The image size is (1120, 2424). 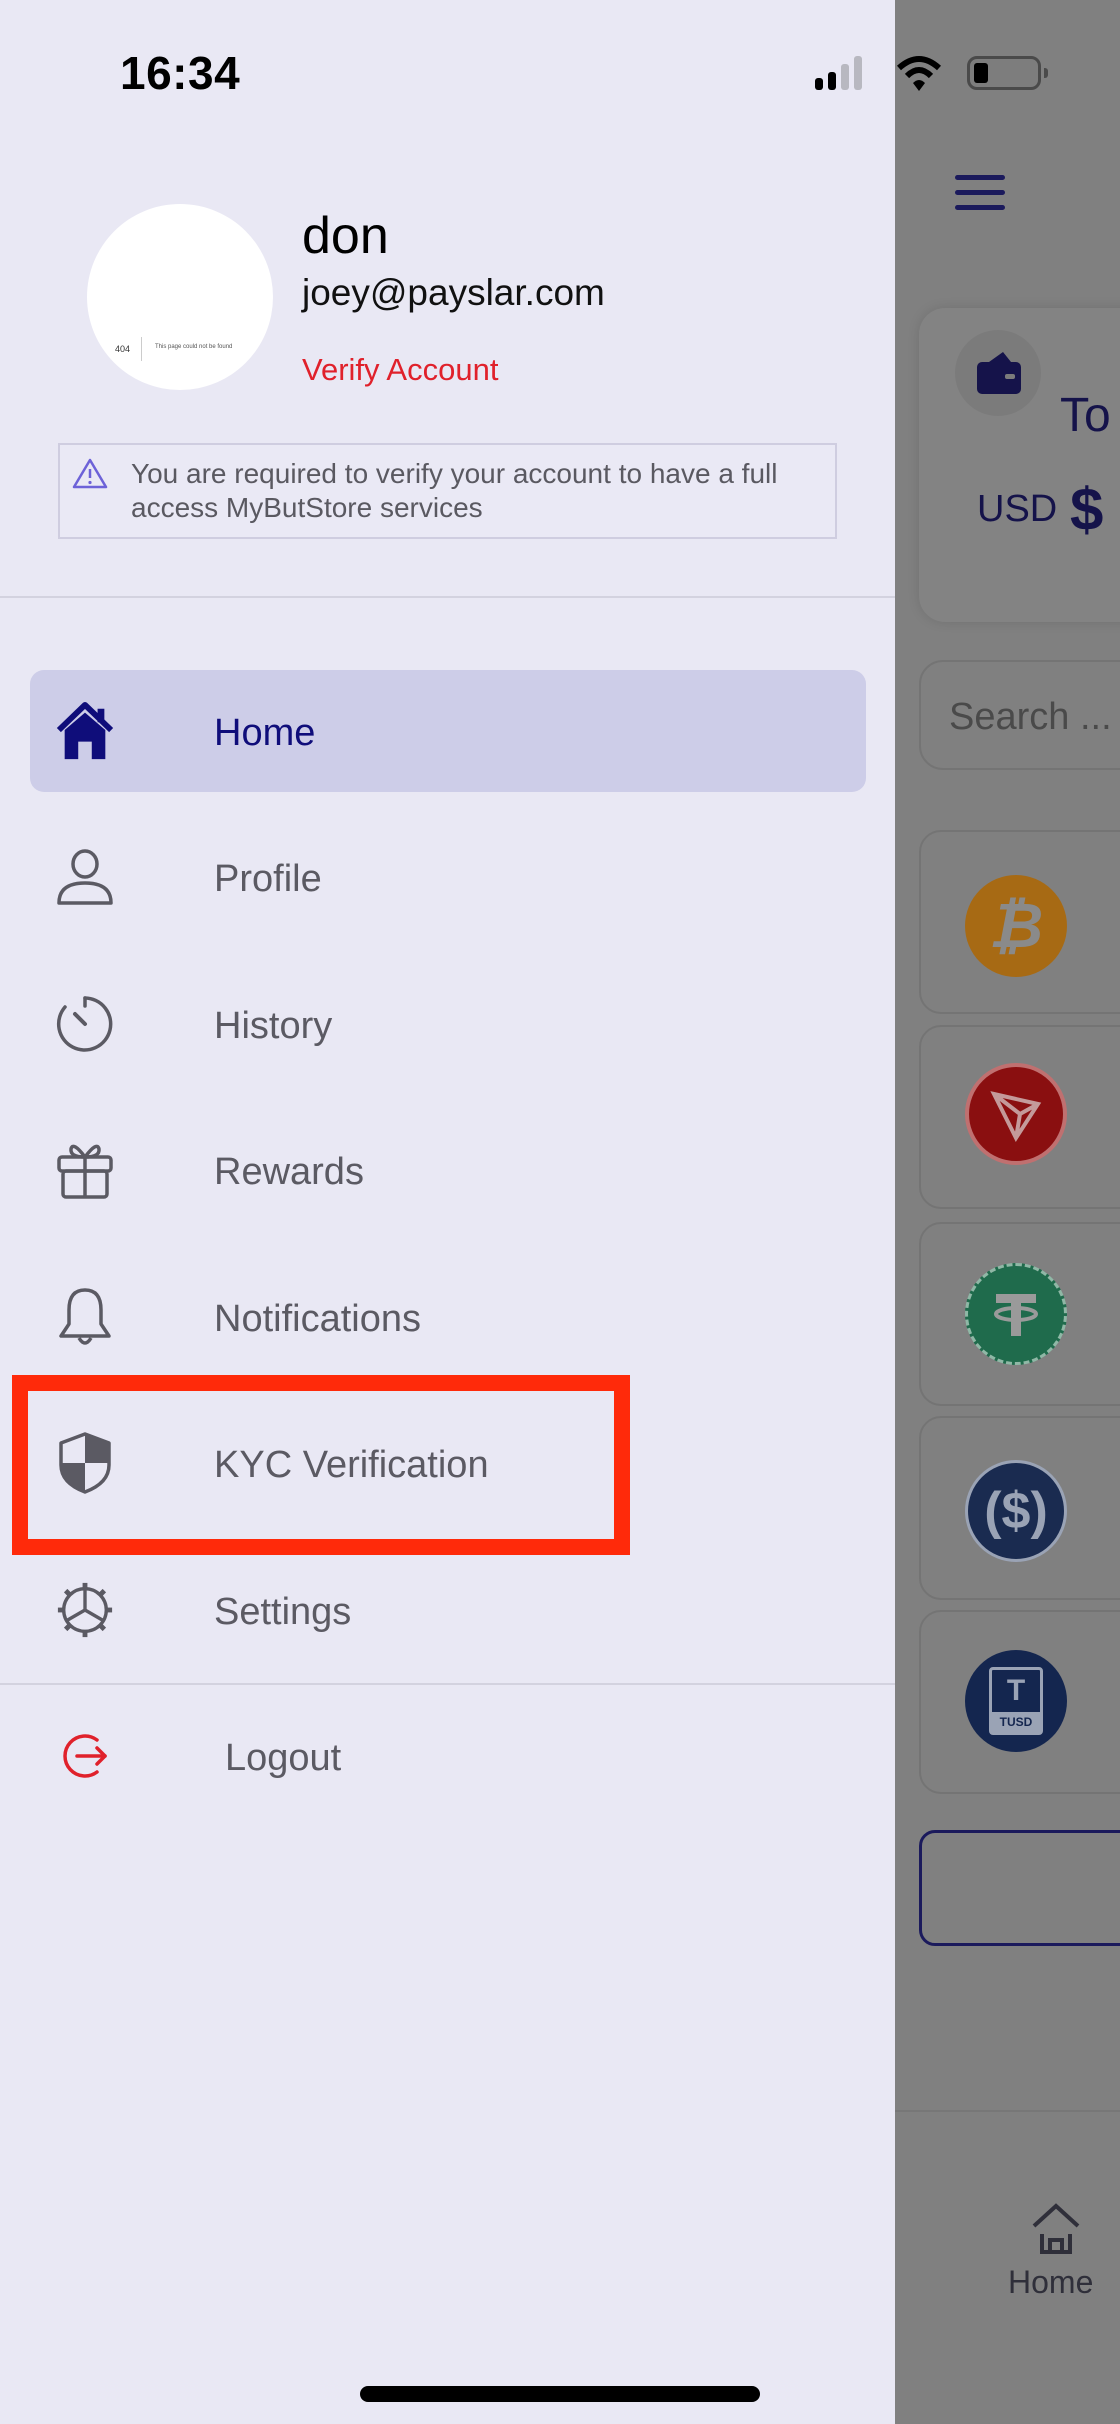 What do you see at coordinates (194, 347) in the screenshot?
I see `avatar-error-message: This page could not be found` at bounding box center [194, 347].